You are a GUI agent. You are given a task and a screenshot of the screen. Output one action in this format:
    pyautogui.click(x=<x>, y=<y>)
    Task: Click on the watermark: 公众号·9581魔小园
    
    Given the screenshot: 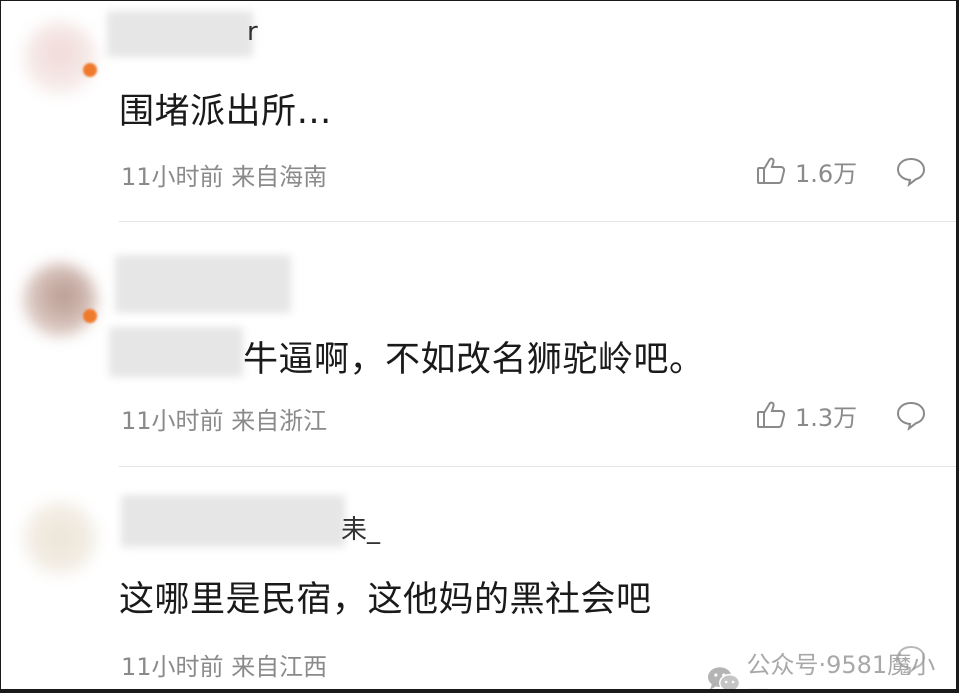 What is the action you would take?
    pyautogui.click(x=831, y=667)
    